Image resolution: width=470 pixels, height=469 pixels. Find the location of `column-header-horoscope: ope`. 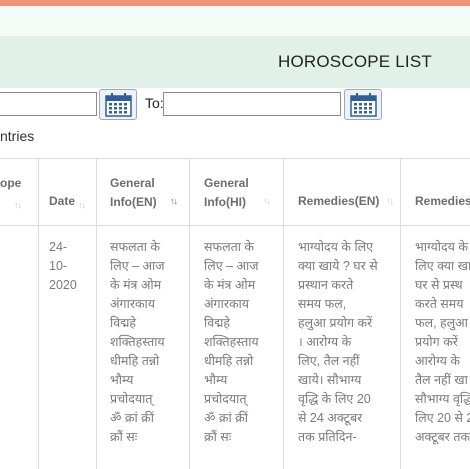

column-header-horoscope: ope is located at coordinates (10, 183).